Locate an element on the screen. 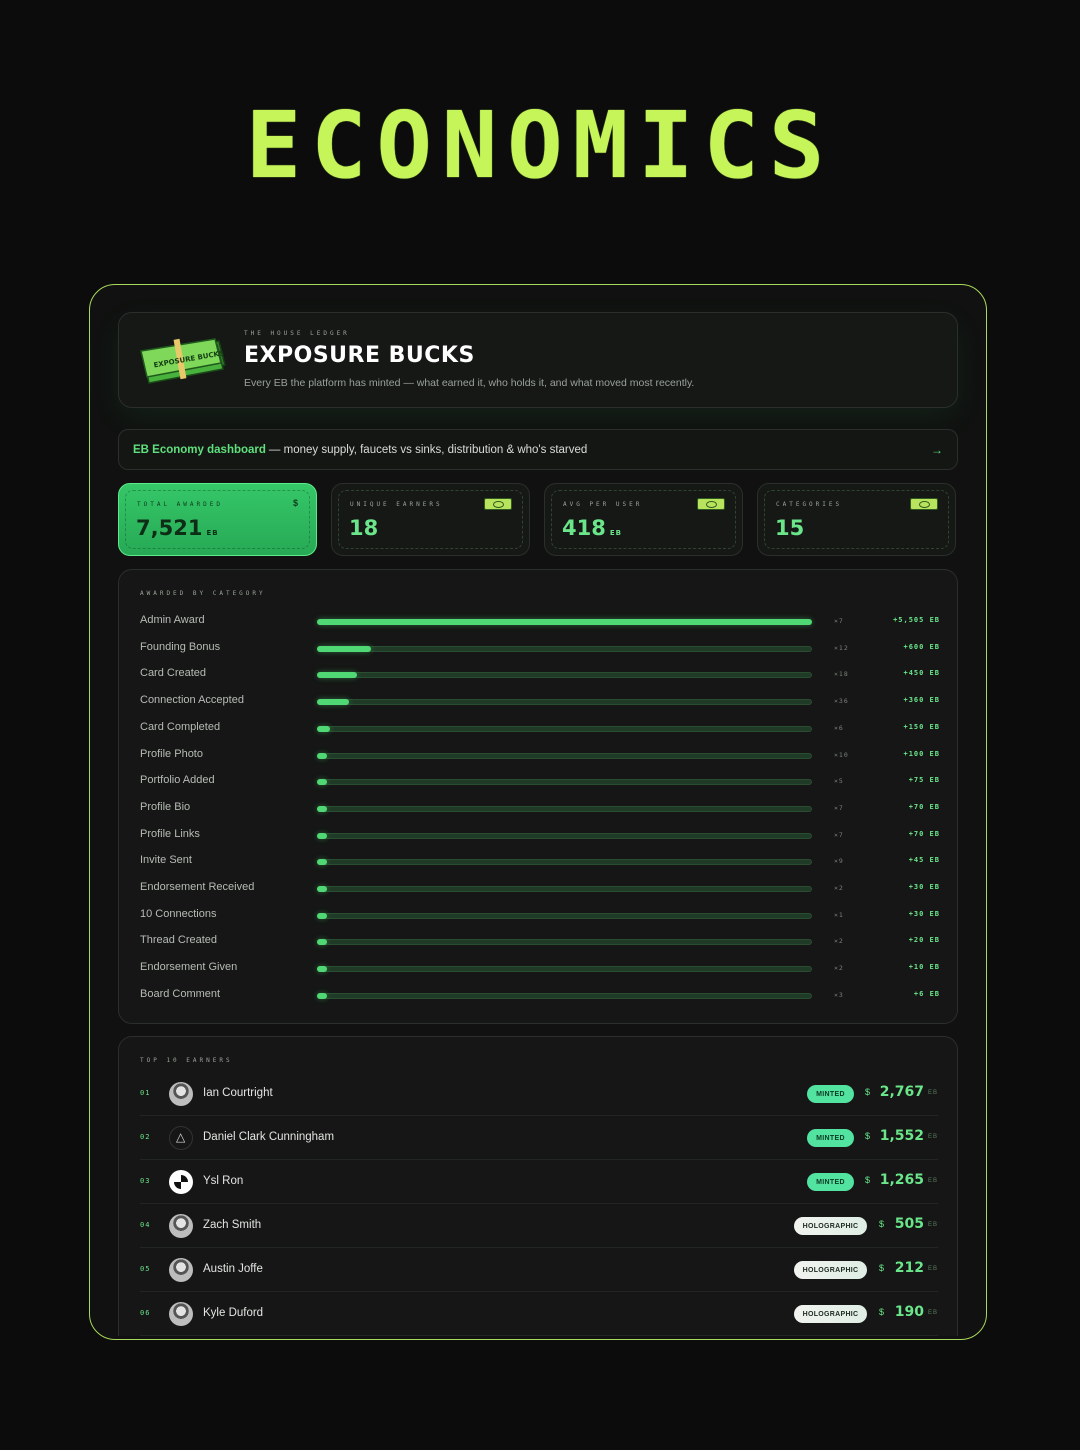 This screenshot has width=1080, height=1450. stat-label: UNIQUE EARNERS is located at coordinates (396, 504).